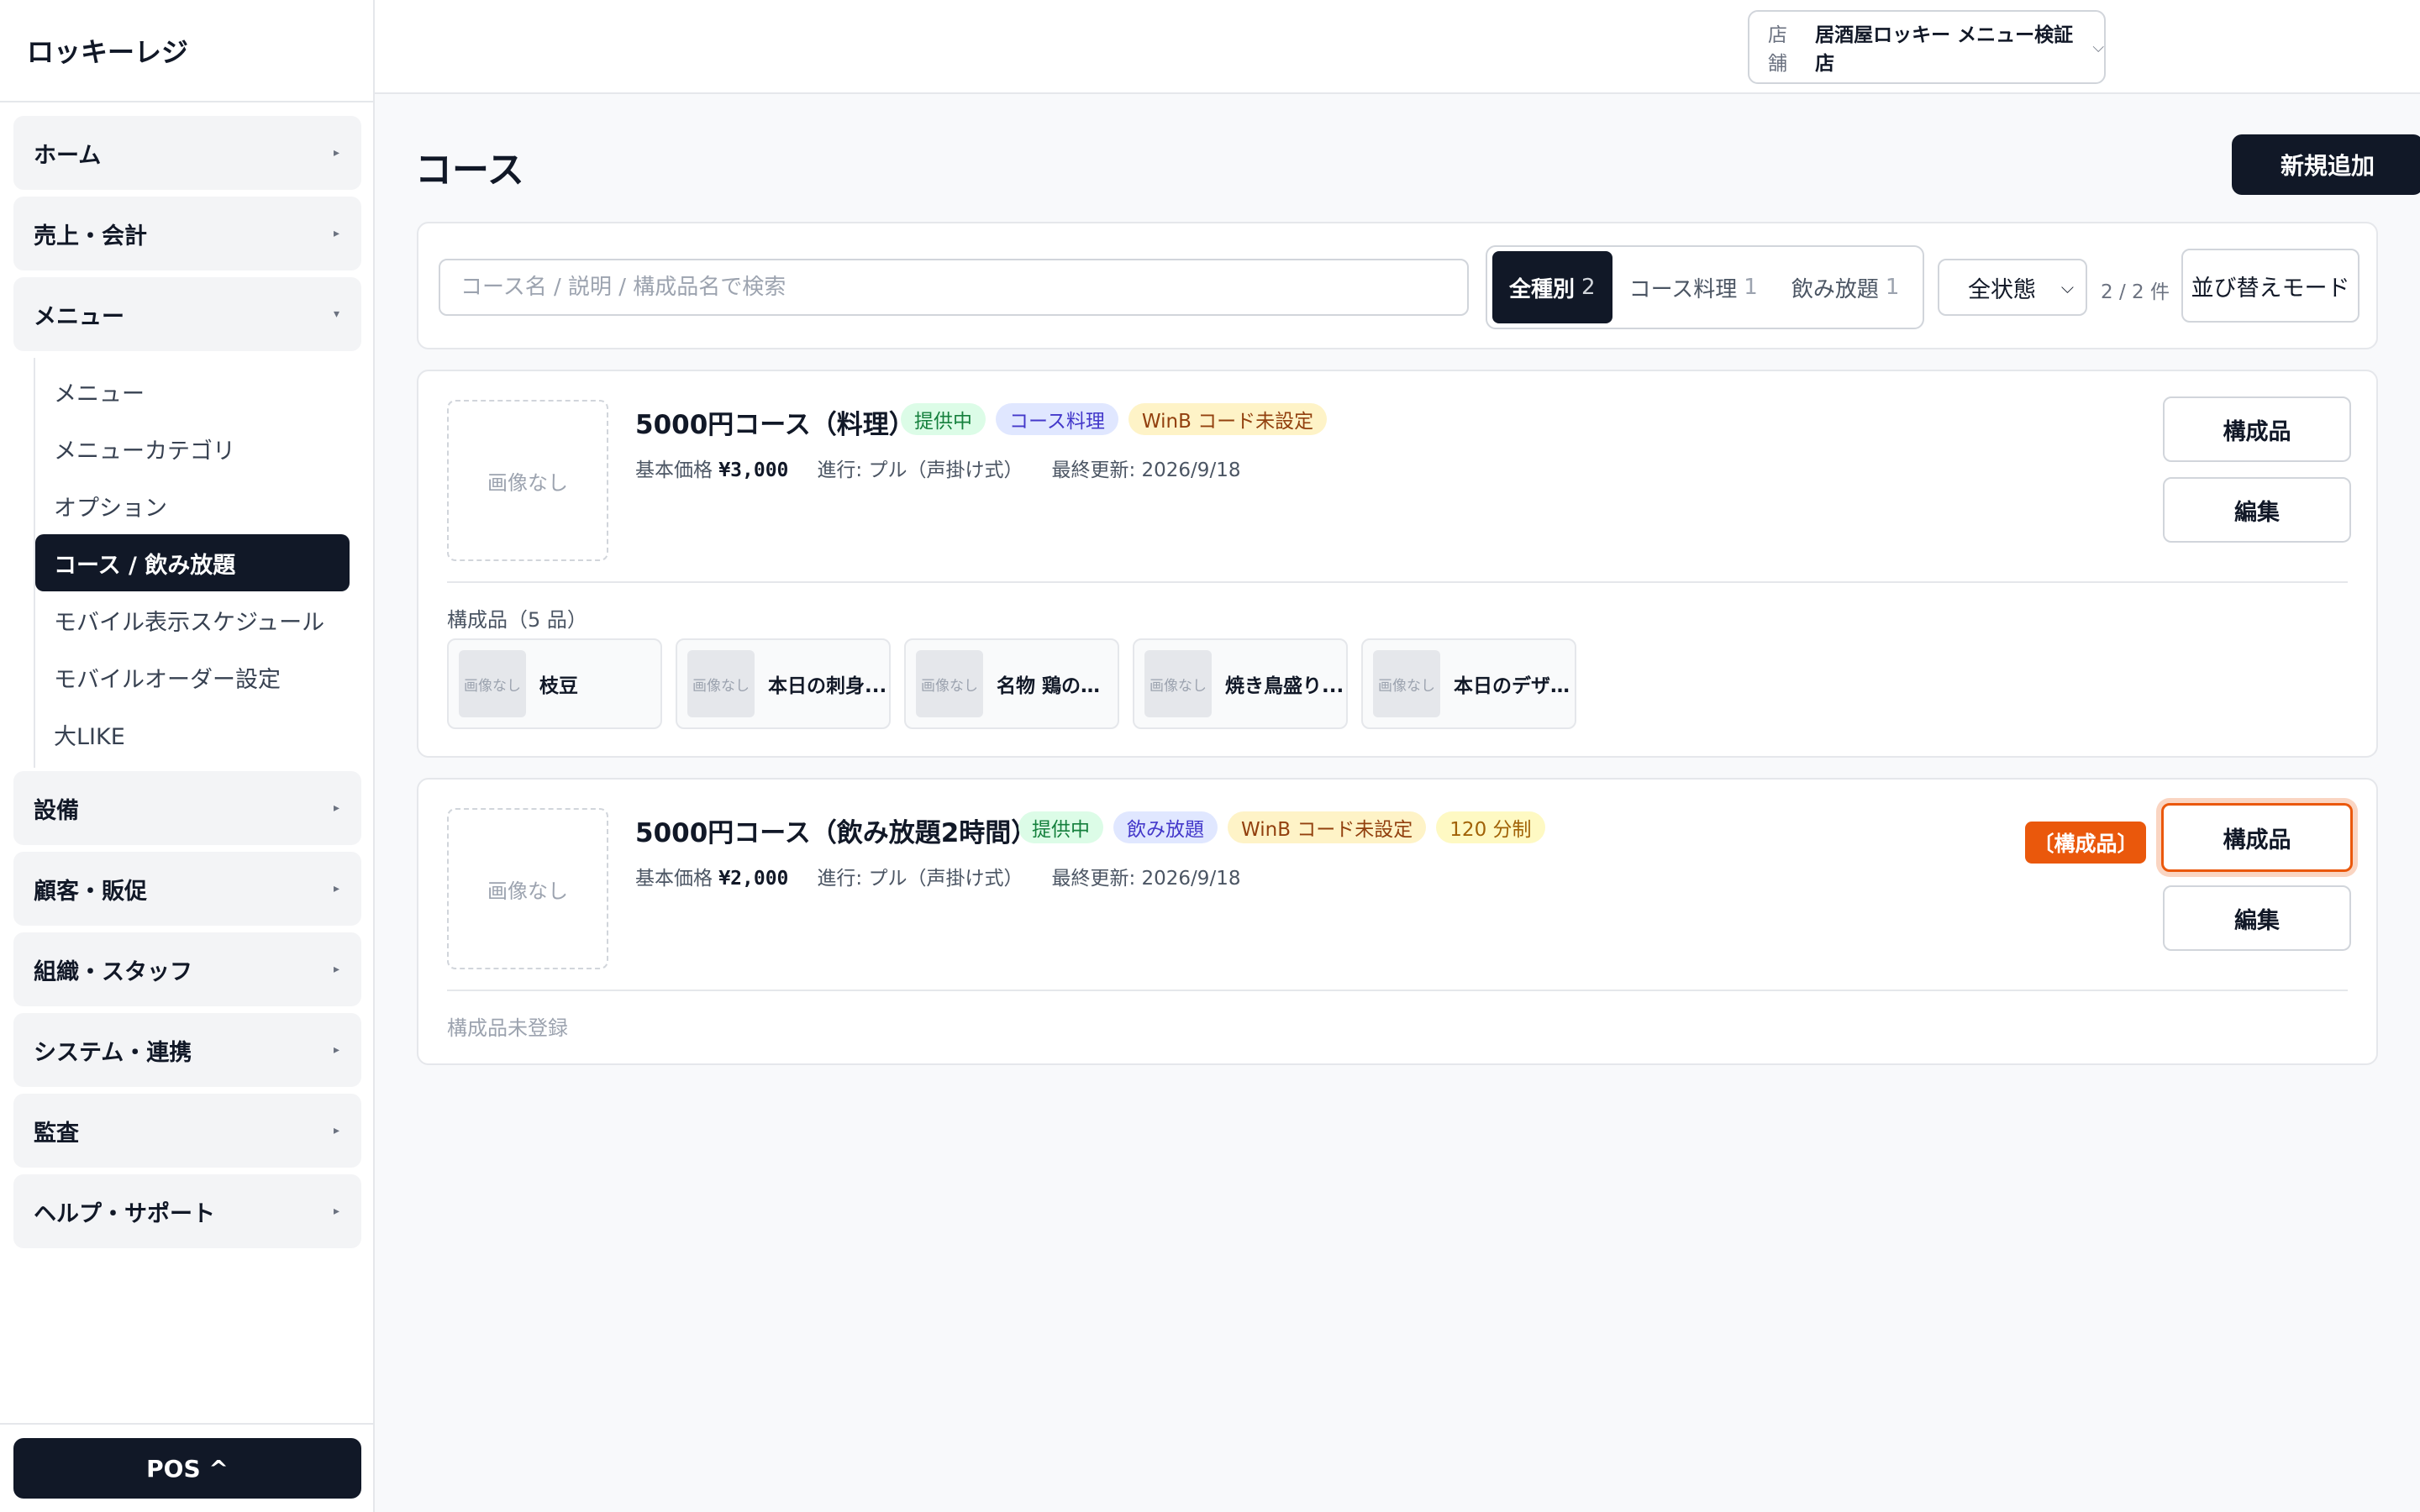  Describe the element at coordinates (192, 734) in the screenshot. I see `sidebar-item-dai-like: 大LIKE` at that location.